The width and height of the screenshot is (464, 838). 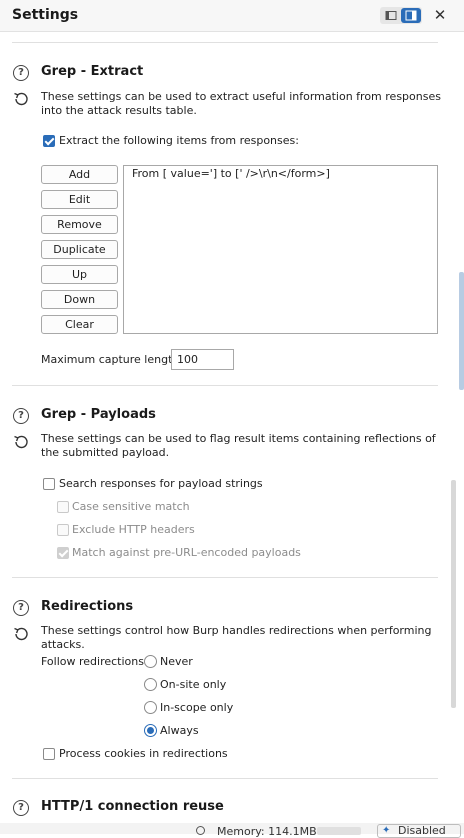 What do you see at coordinates (45, 15) in the screenshot?
I see `page-title: Settings` at bounding box center [45, 15].